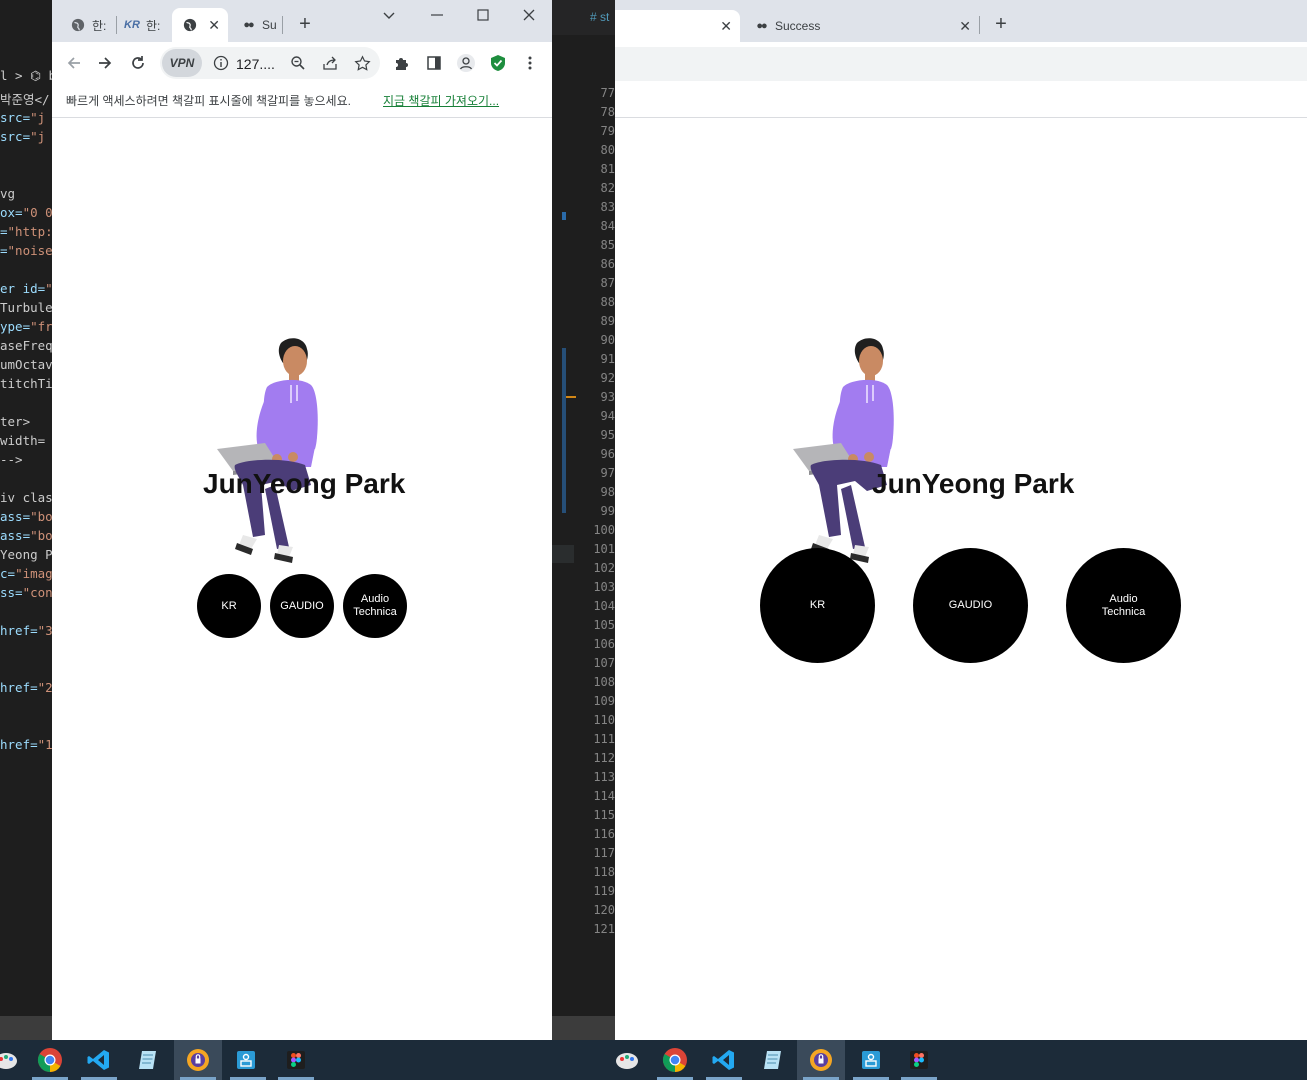  What do you see at coordinates (26, 75) in the screenshot?
I see `code-line: l > ⌬ bo` at bounding box center [26, 75].